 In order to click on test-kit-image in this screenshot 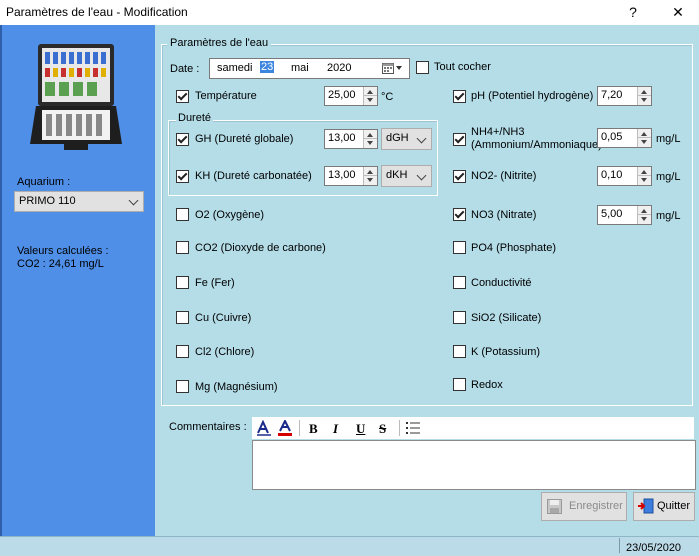, I will do `click(76, 97)`.